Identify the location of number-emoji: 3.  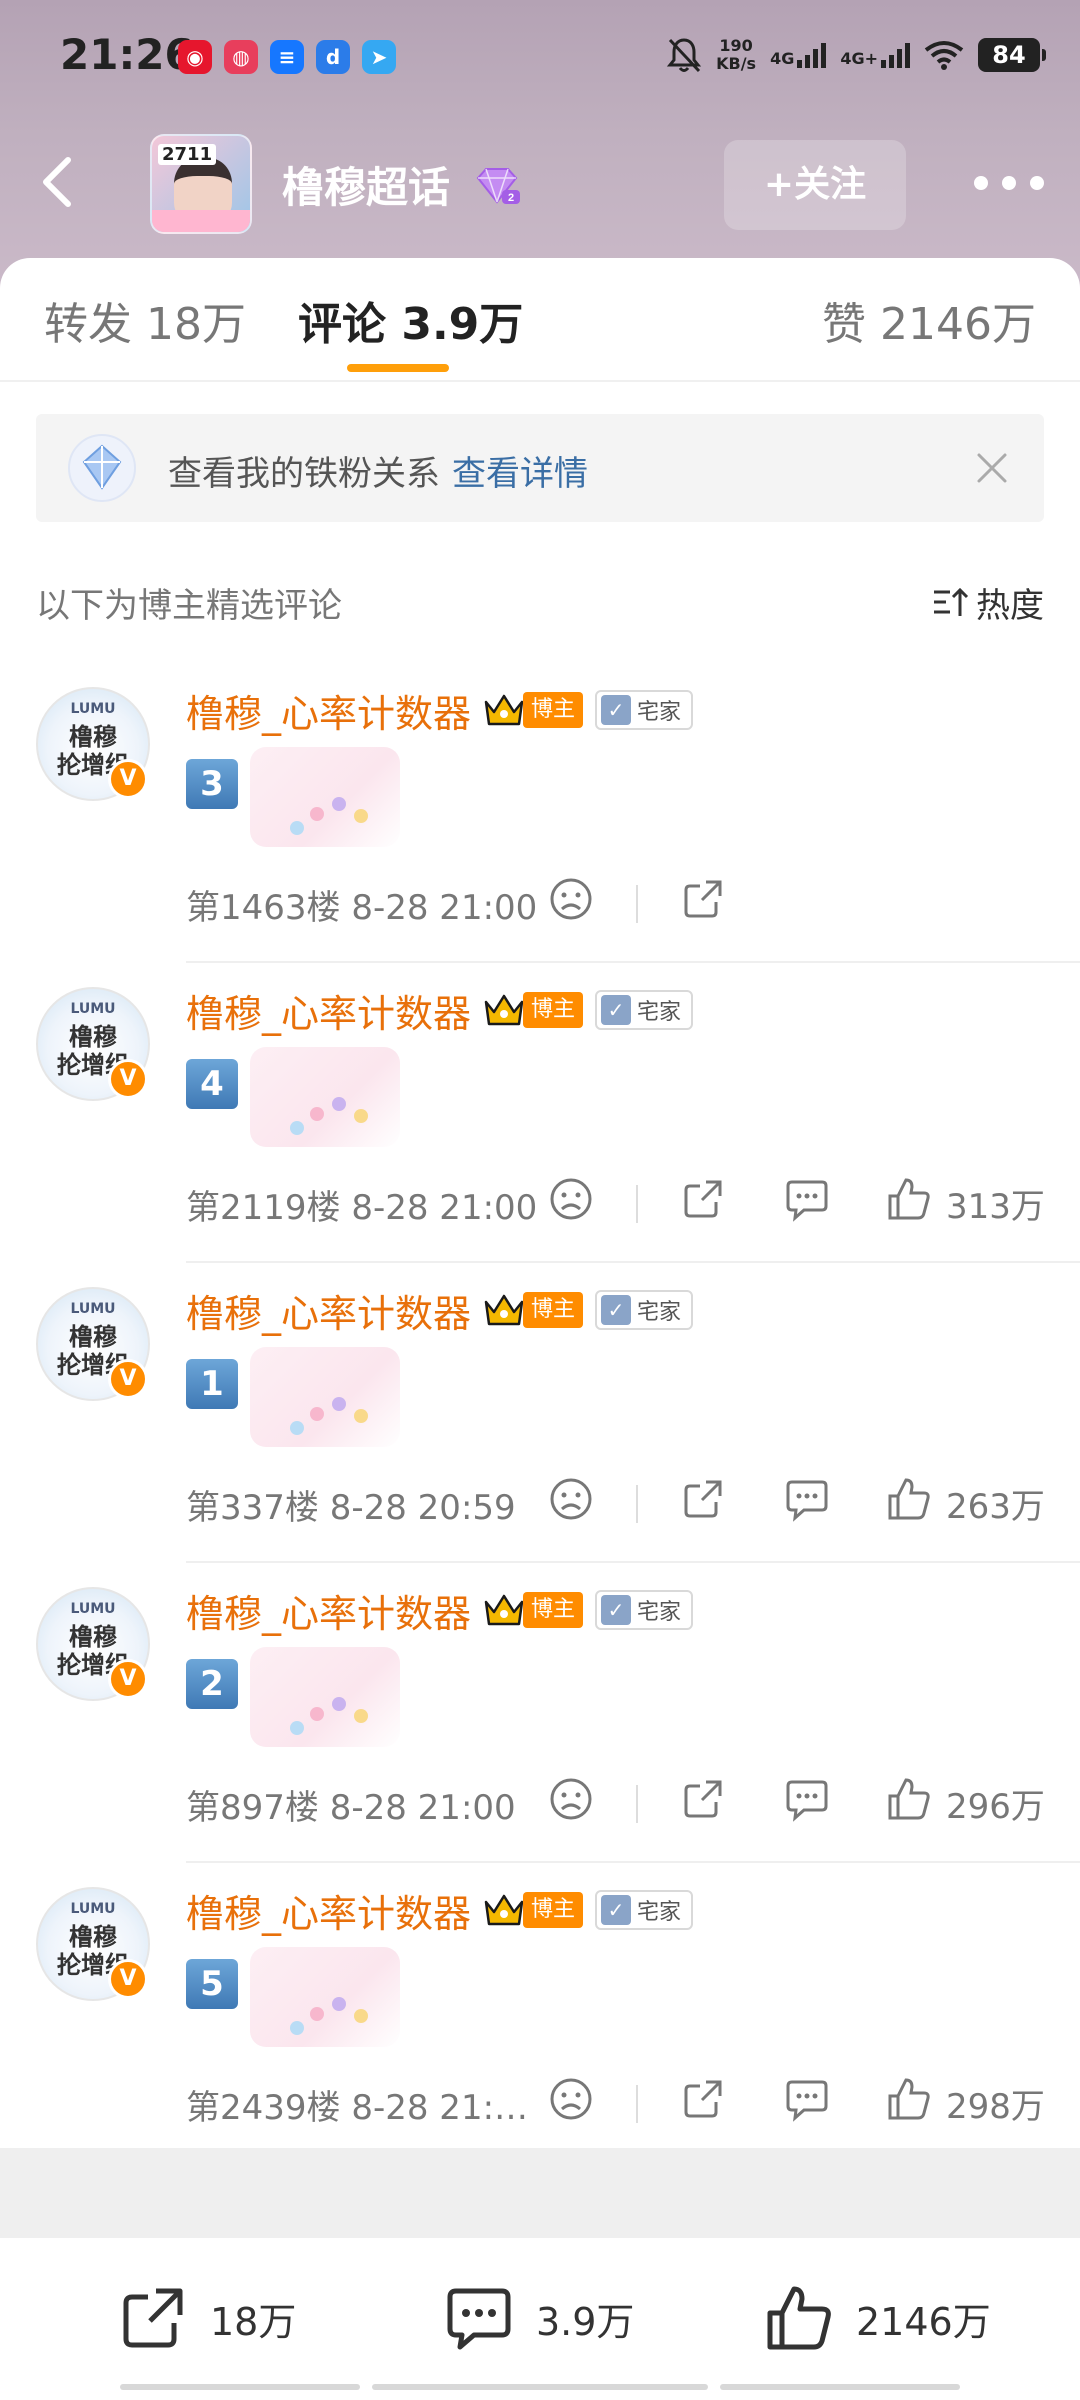
(212, 784).